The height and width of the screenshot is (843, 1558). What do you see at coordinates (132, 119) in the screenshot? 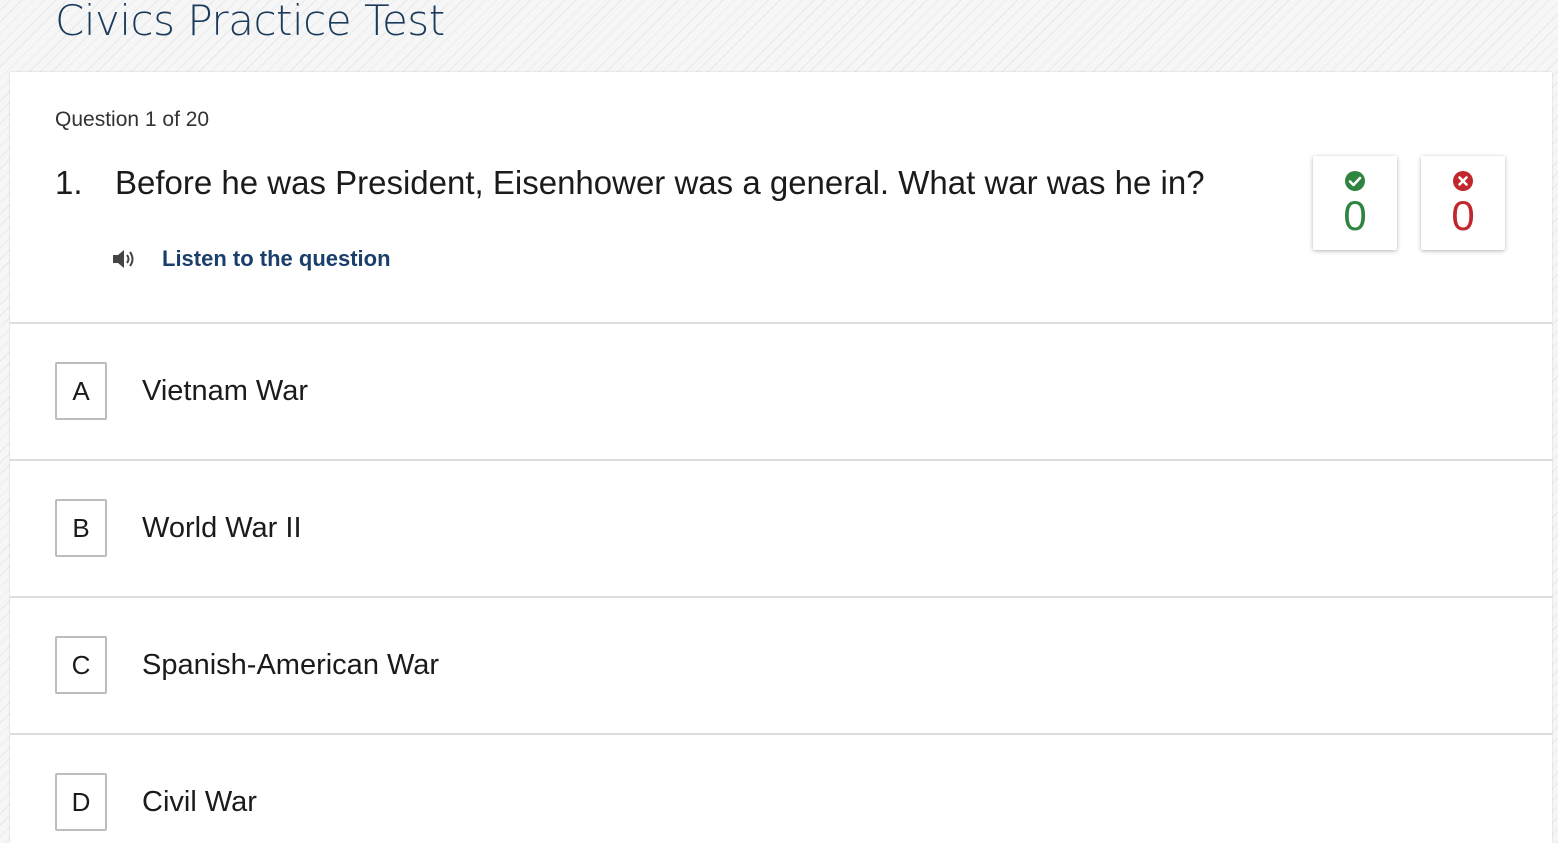
I see `question-counter: Question 1 of 20` at bounding box center [132, 119].